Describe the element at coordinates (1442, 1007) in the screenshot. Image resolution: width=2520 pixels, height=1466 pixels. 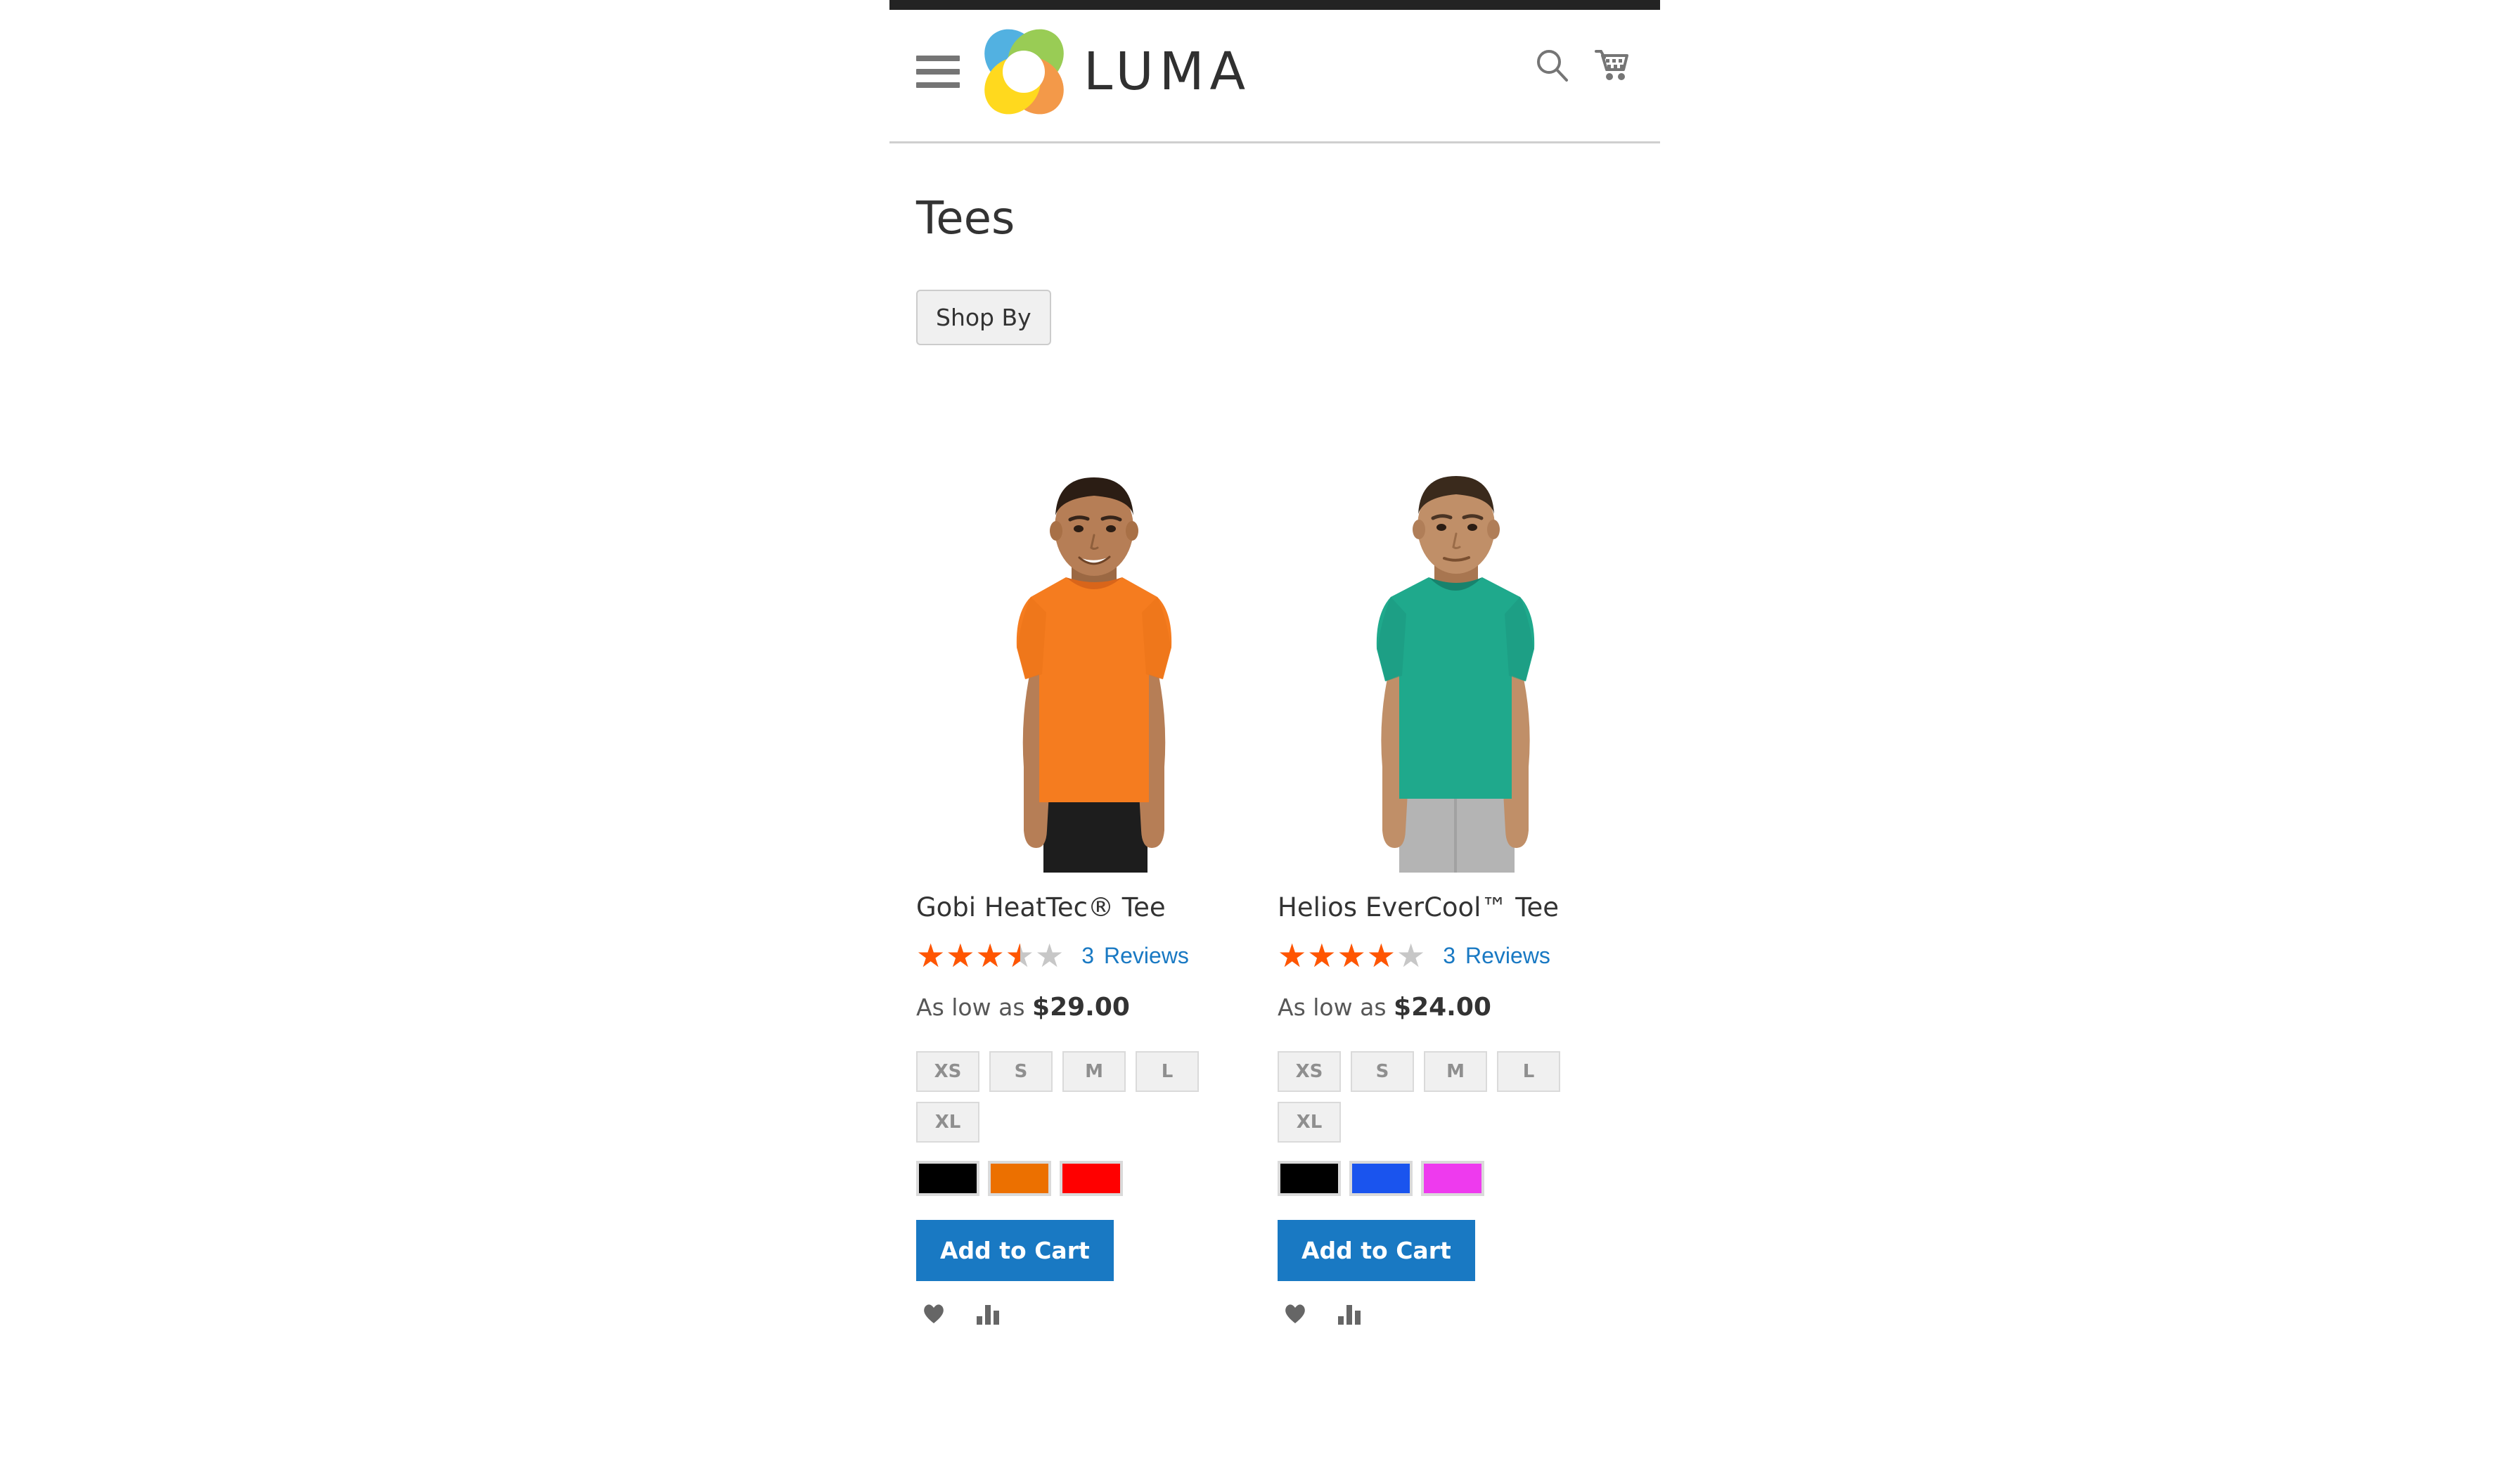
I see `price-amount: $24.00` at that location.